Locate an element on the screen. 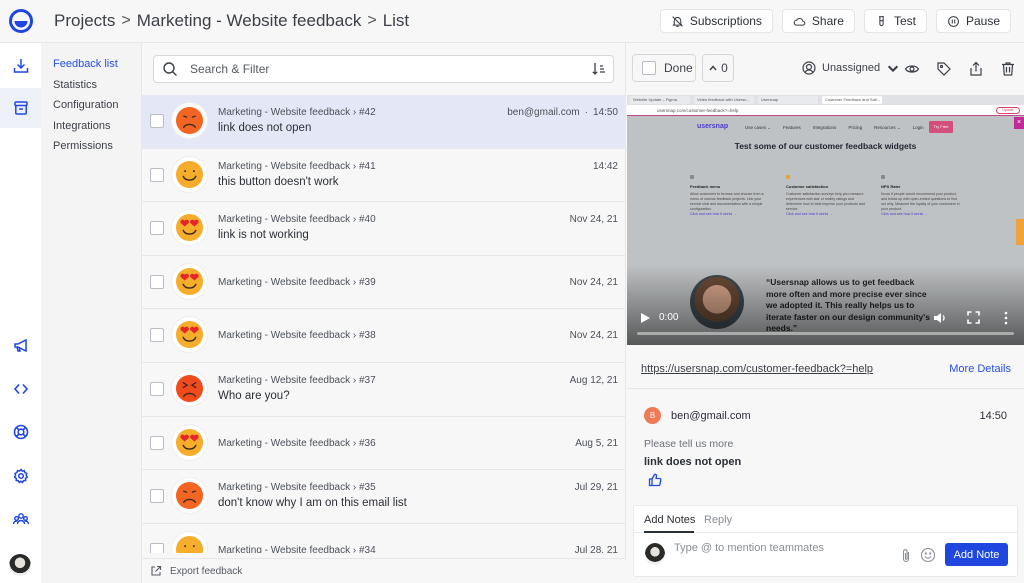 This screenshot has width=1024, height=583. thumbs-up-icon is located at coordinates (655, 480).